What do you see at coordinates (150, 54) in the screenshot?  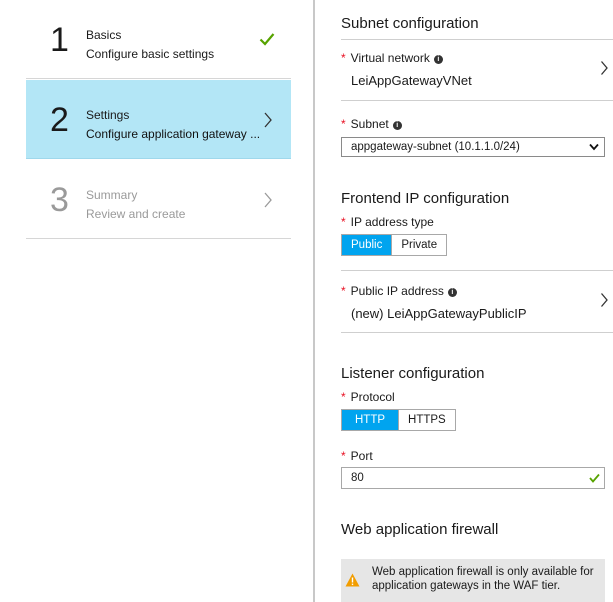 I see `step-subtitle: Configure basic settings` at bounding box center [150, 54].